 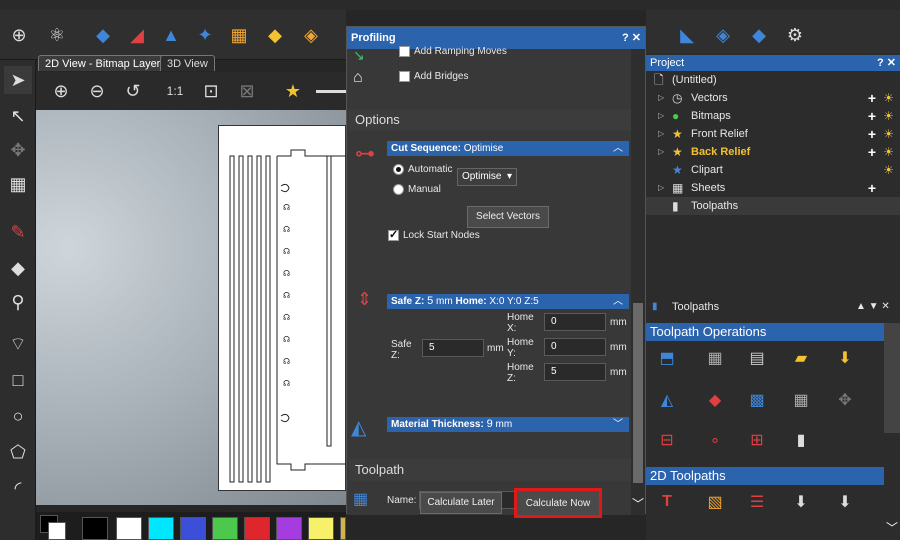 I want to click on circle-icon: ○, so click(x=18, y=416).